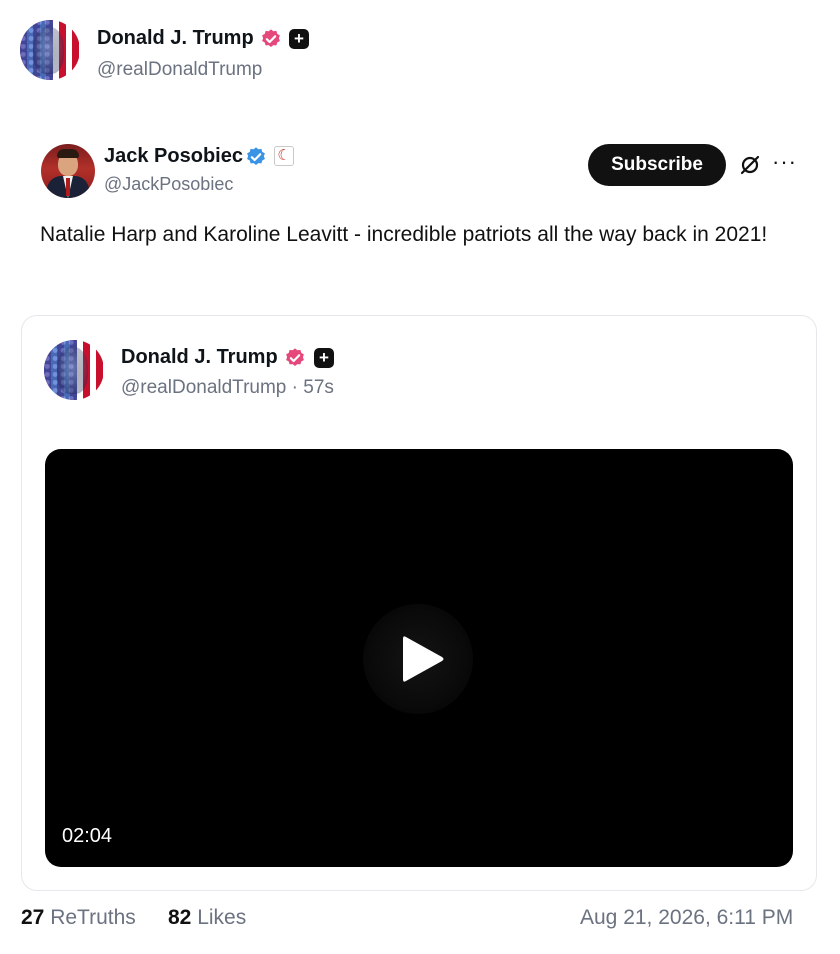 The width and height of the screenshot is (840, 954). I want to click on crescent-flair-icon: ☾, so click(284, 156).